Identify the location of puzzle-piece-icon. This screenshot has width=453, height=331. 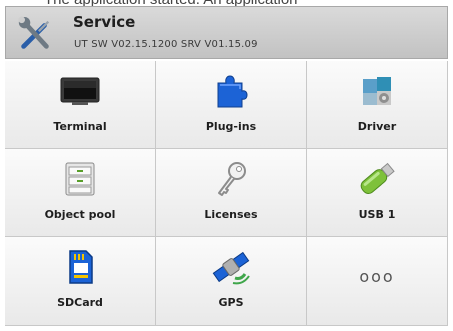
(231, 91).